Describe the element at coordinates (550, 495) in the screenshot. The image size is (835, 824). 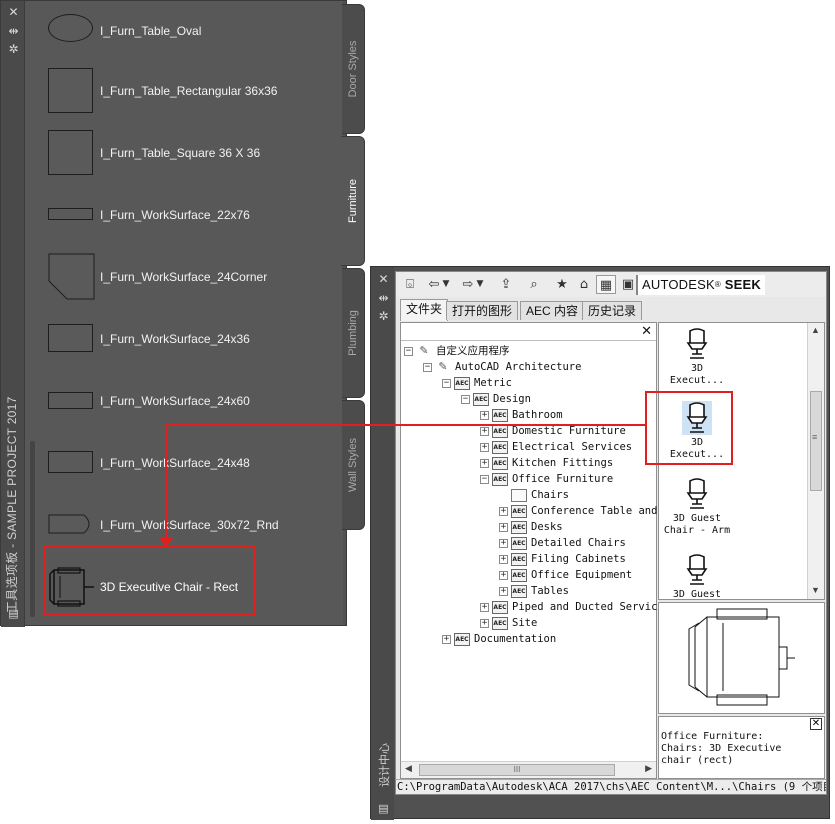
I see `tree-node-label: Chairs` at that location.